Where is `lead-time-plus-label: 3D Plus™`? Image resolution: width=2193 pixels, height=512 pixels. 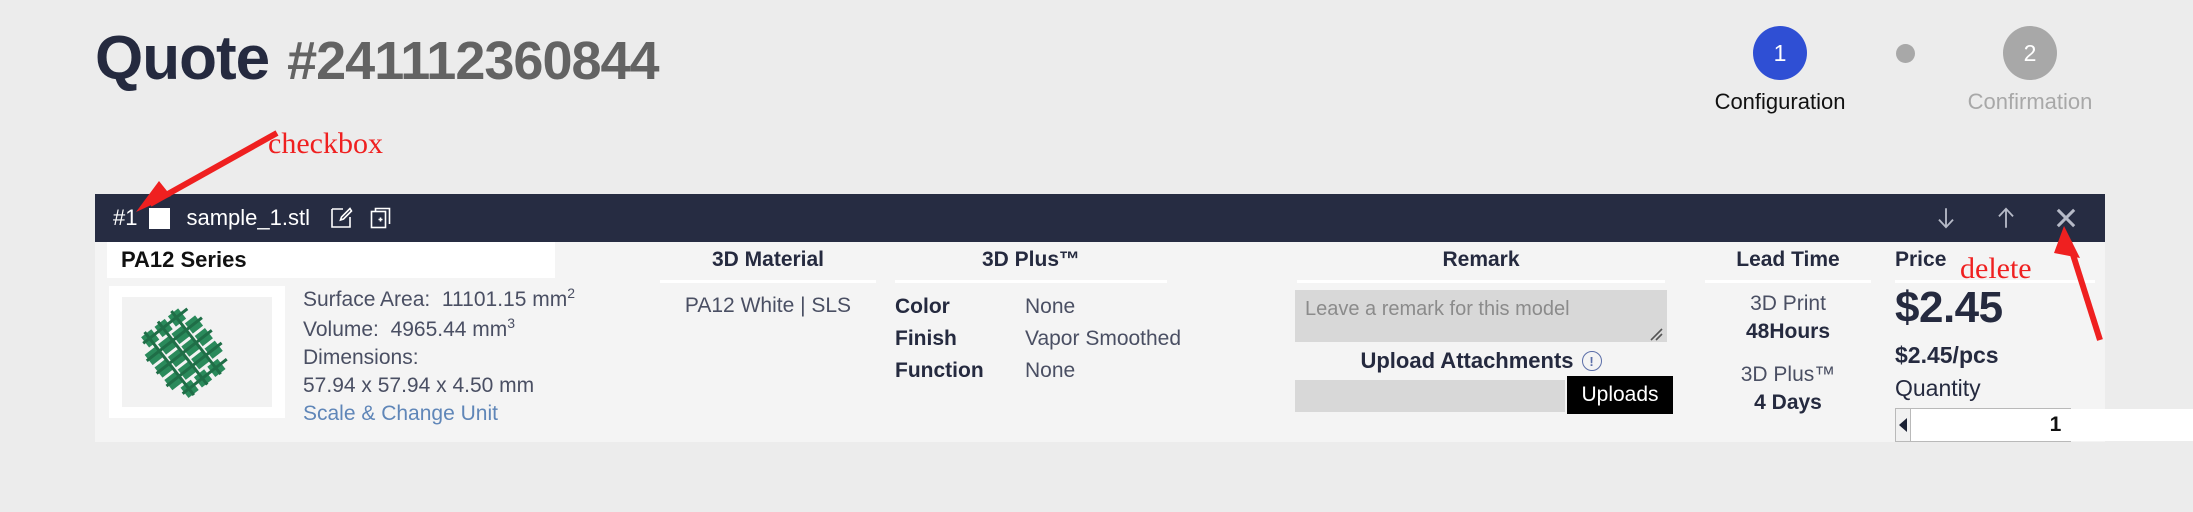 lead-time-plus-label: 3D Plus™ is located at coordinates (1788, 374).